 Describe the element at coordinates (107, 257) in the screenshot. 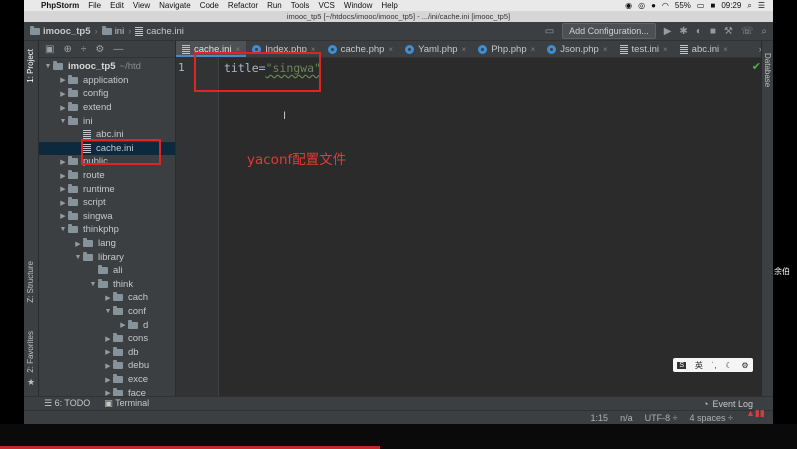

I see `tree-folder-item: ▼ library` at that location.